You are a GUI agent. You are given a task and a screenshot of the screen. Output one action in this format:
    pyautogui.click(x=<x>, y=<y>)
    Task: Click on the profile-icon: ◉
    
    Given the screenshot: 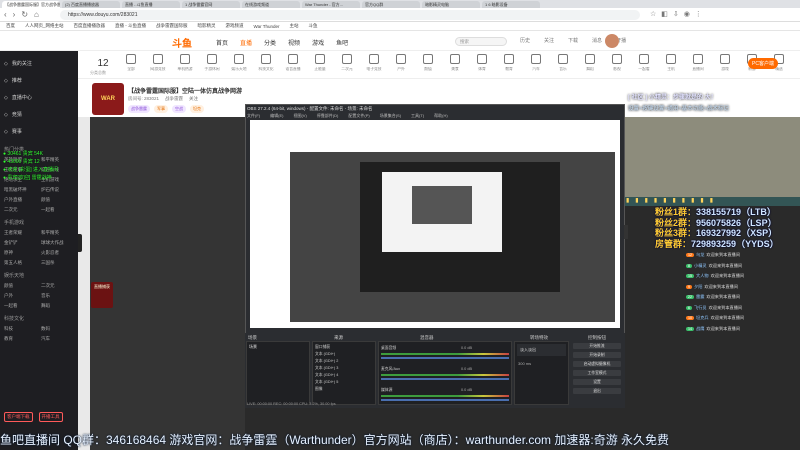 What is the action you would take?
    pyautogui.click(x=689, y=14)
    